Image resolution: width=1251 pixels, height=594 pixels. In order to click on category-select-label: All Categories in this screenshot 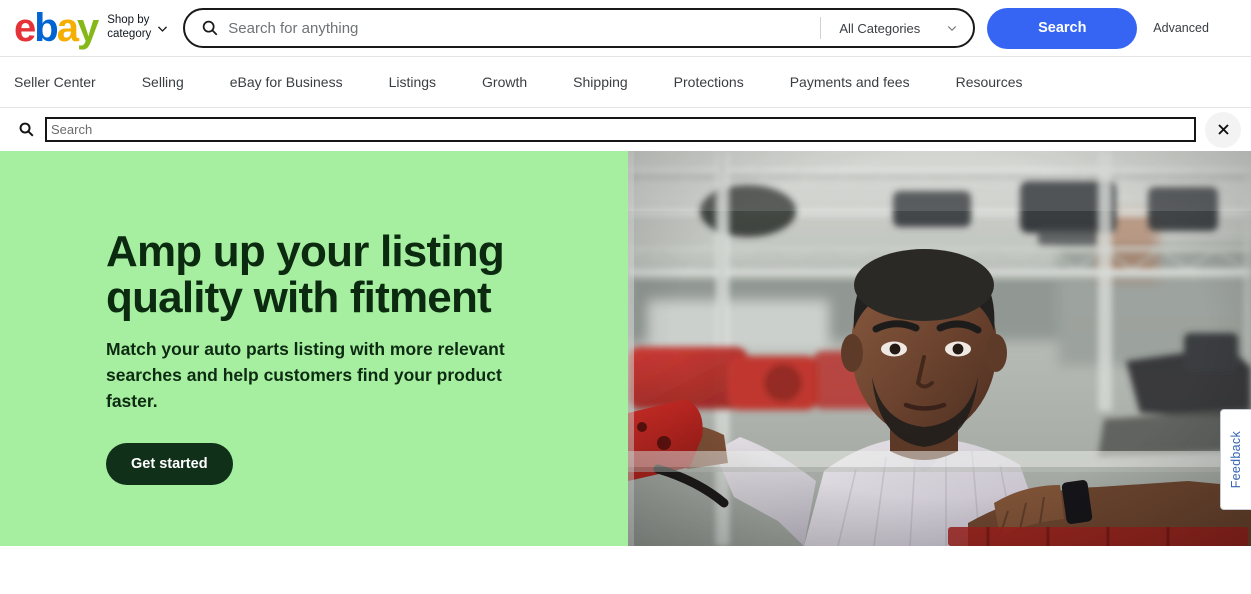, I will do `click(880, 28)`.